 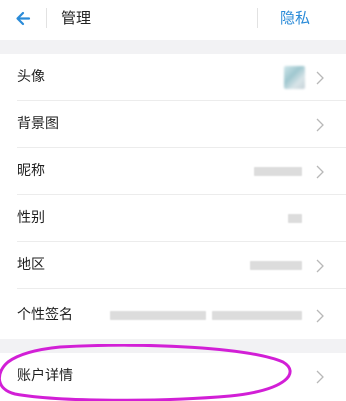 What do you see at coordinates (173, 124) in the screenshot?
I see `background-image-row: 背景图` at bounding box center [173, 124].